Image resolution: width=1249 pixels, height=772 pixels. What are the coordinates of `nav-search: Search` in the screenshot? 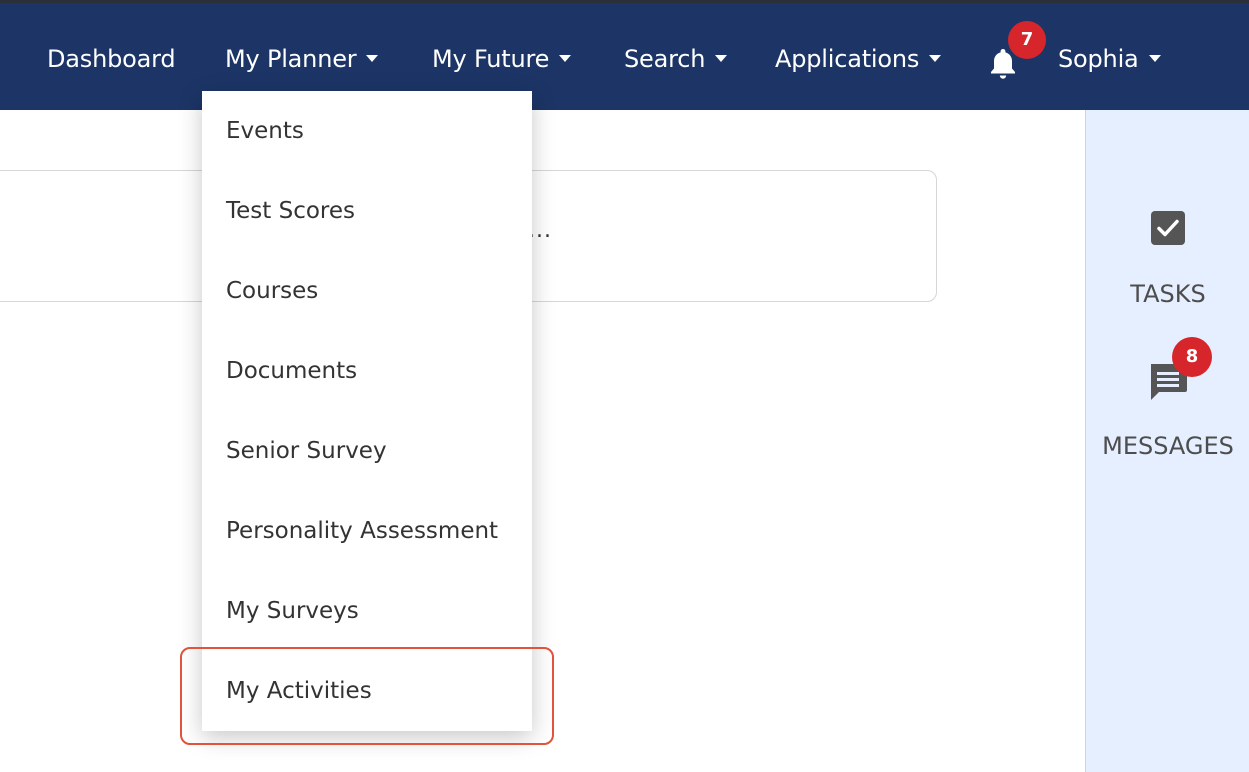 It's located at (676, 59).